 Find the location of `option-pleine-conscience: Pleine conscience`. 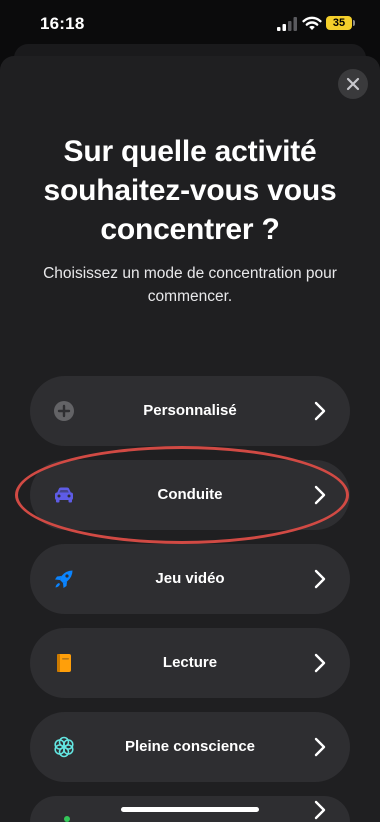

option-pleine-conscience: Pleine conscience is located at coordinates (190, 747).